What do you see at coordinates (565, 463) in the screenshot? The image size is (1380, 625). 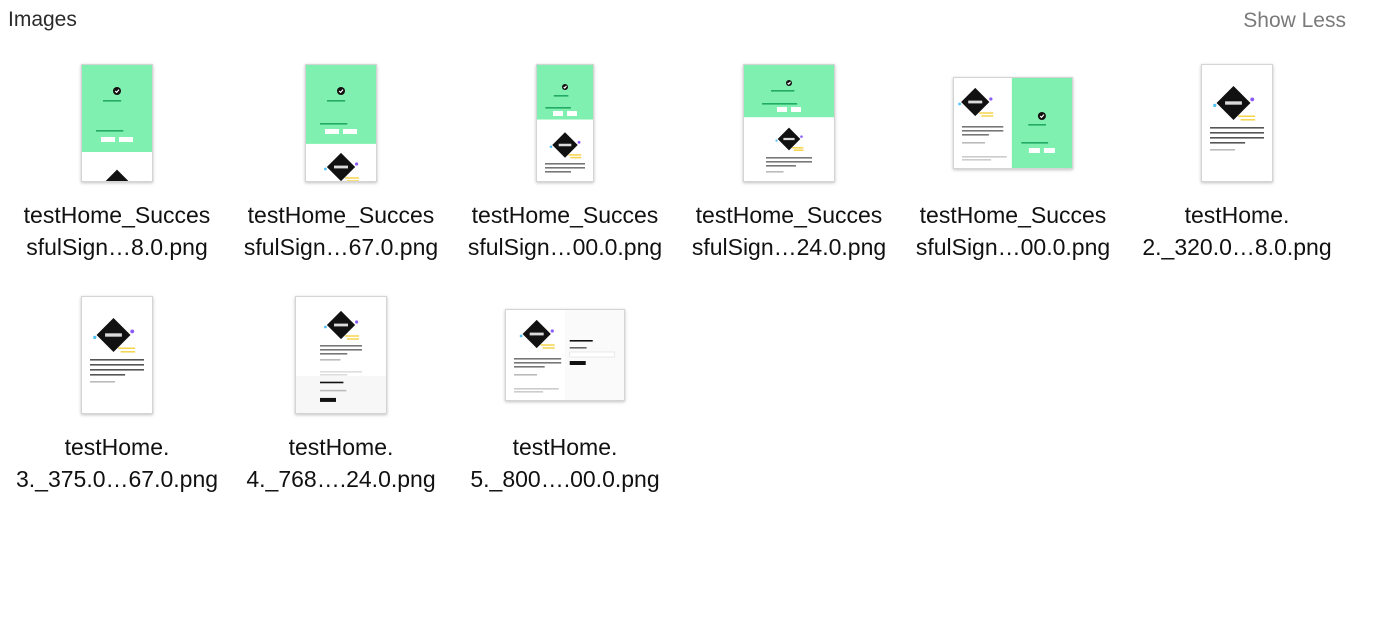 I see `file-name: testHome. 5._800….00.0.png` at bounding box center [565, 463].